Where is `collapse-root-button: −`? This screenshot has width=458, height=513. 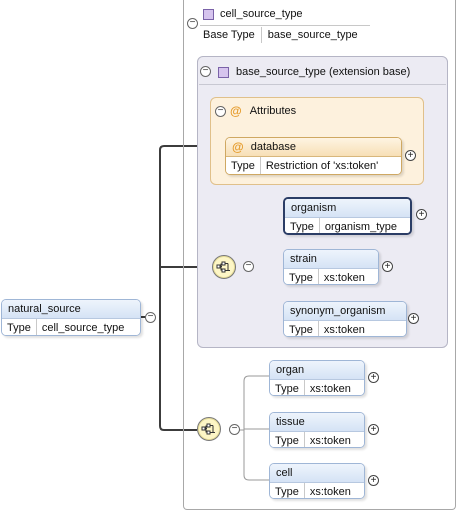 collapse-root-button: − is located at coordinates (150, 317).